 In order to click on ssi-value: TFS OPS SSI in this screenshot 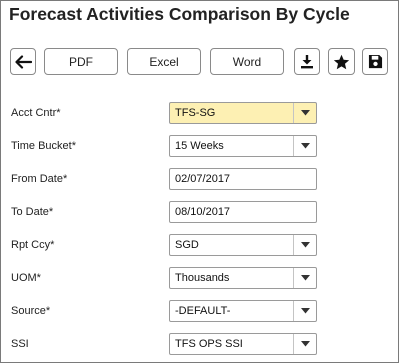, I will do `click(209, 344)`.